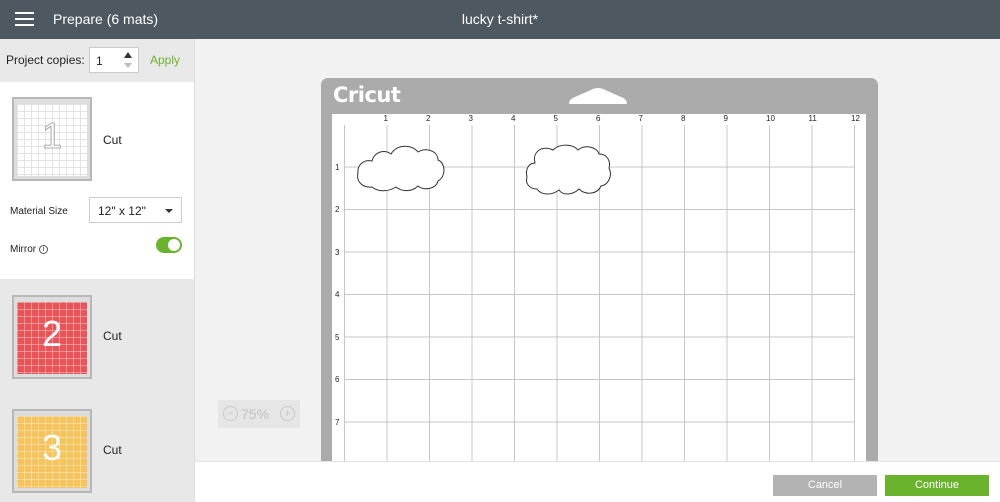 This screenshot has height=502, width=1000. I want to click on project-copies-value: 1, so click(99, 61).